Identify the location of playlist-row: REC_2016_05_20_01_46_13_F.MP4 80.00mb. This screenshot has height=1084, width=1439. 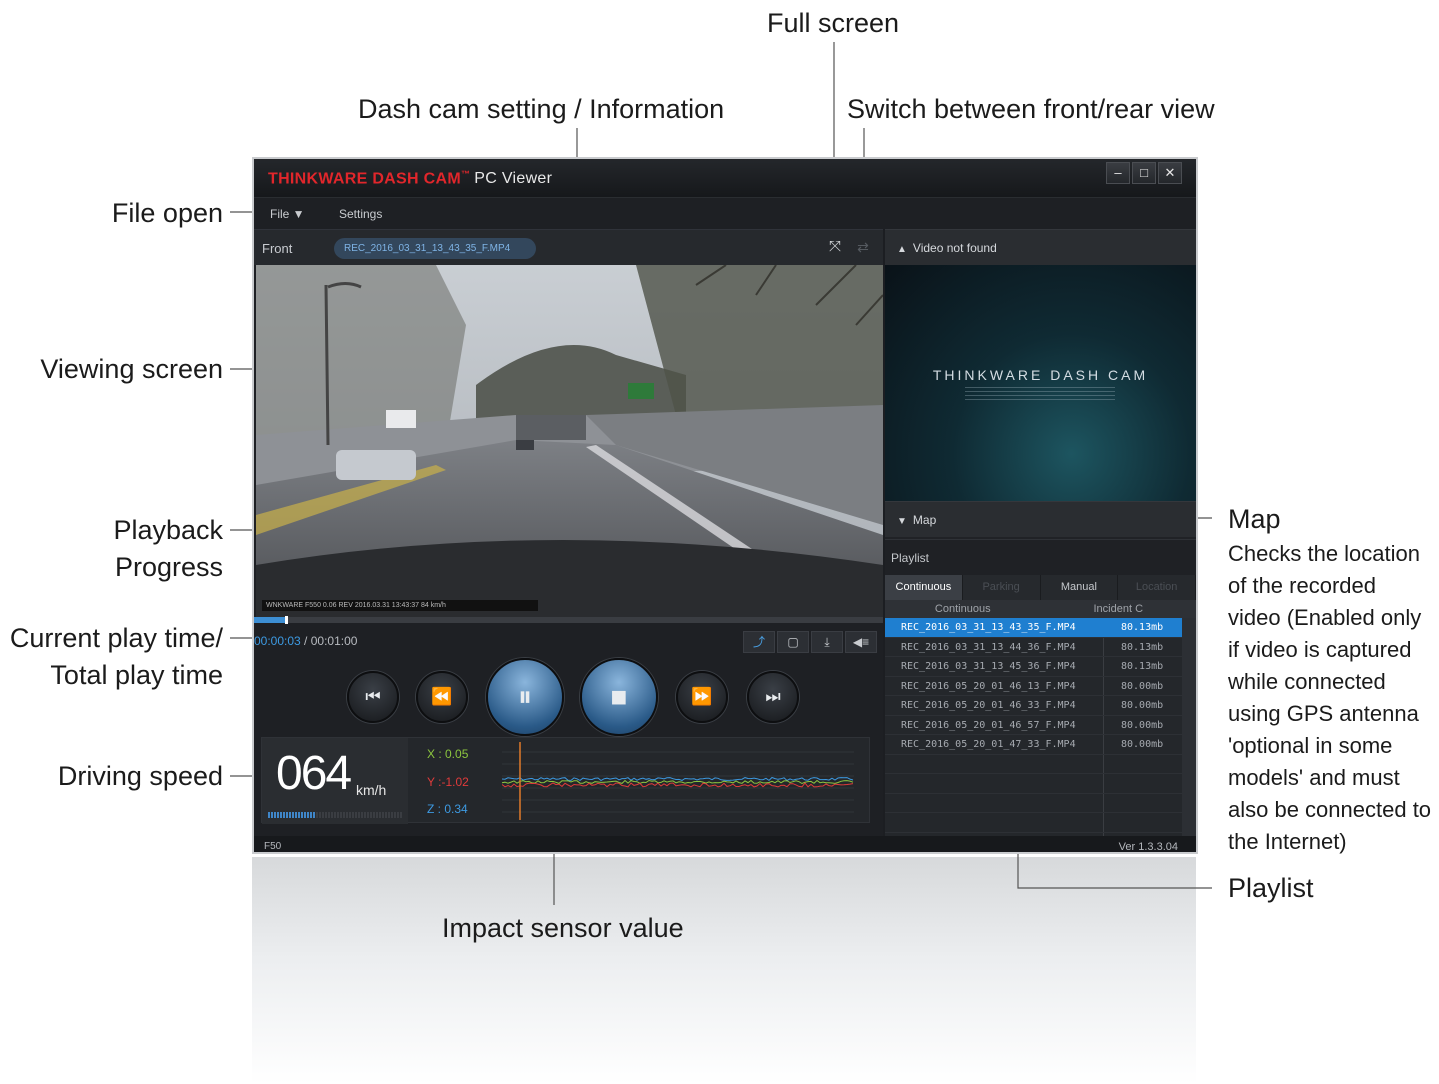
(1033, 686).